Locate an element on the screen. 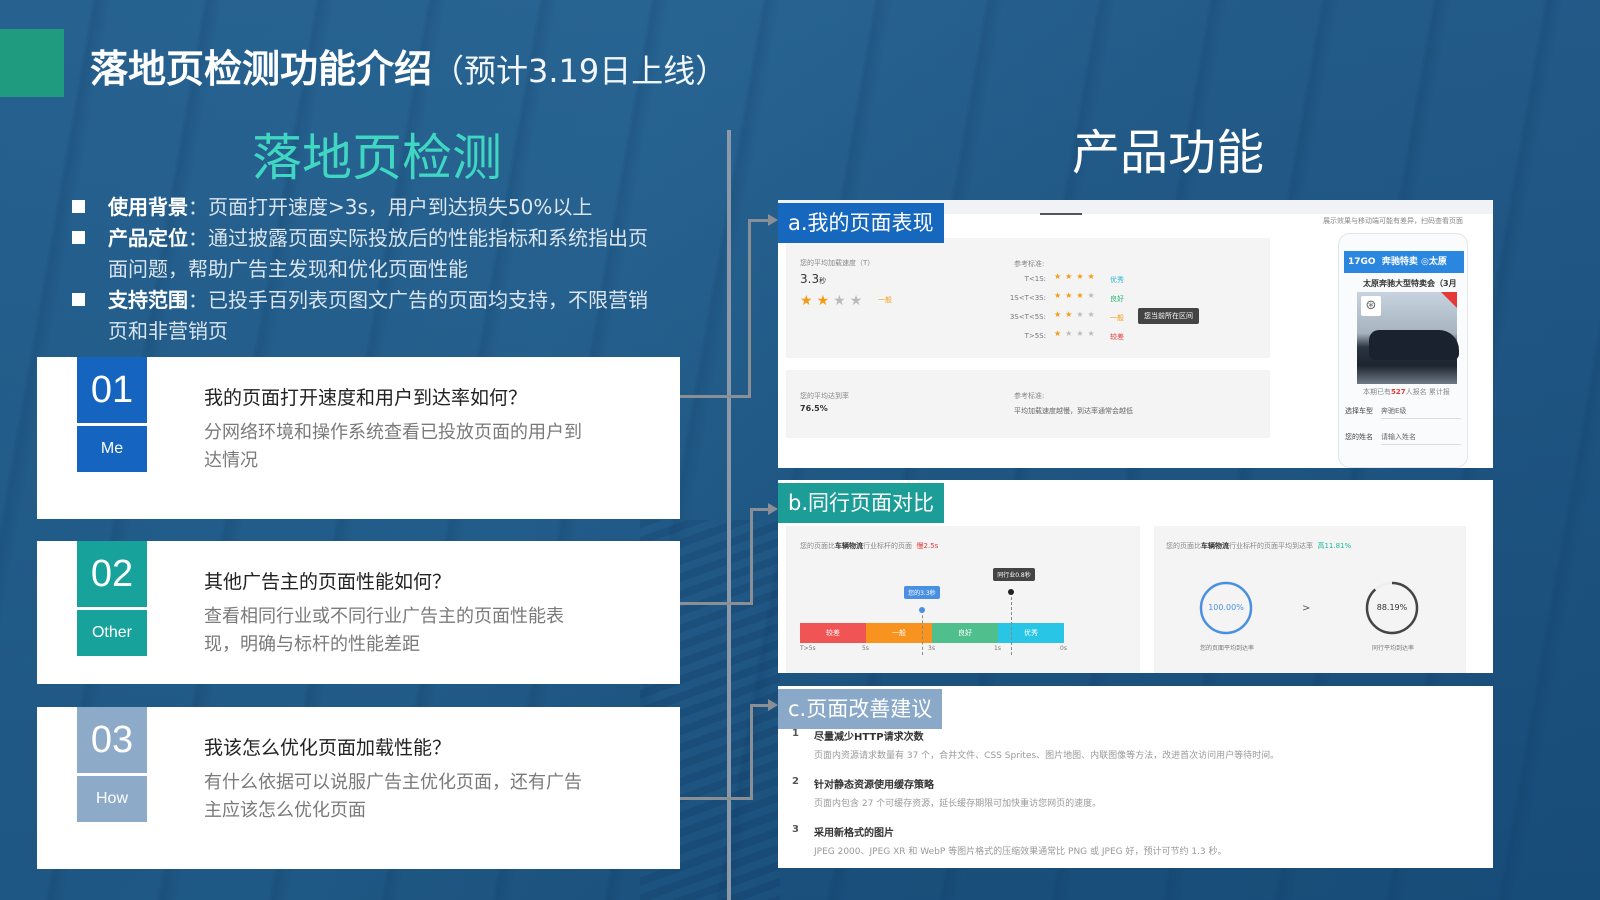 The width and height of the screenshot is (1600, 900). card-number: 03 is located at coordinates (112, 740).